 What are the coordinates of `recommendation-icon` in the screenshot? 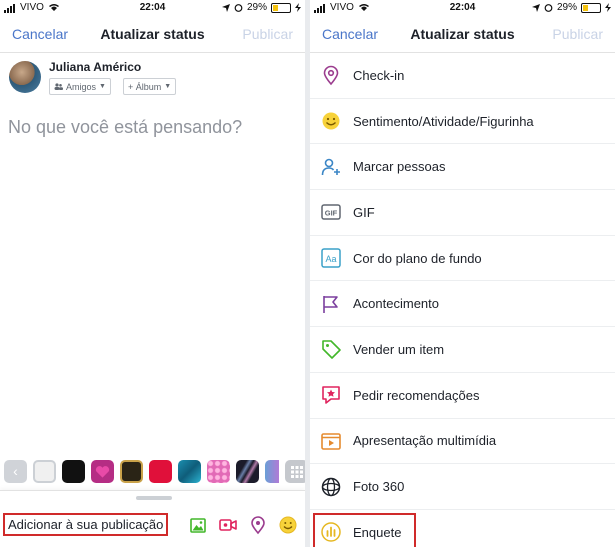 It's located at (331, 395).